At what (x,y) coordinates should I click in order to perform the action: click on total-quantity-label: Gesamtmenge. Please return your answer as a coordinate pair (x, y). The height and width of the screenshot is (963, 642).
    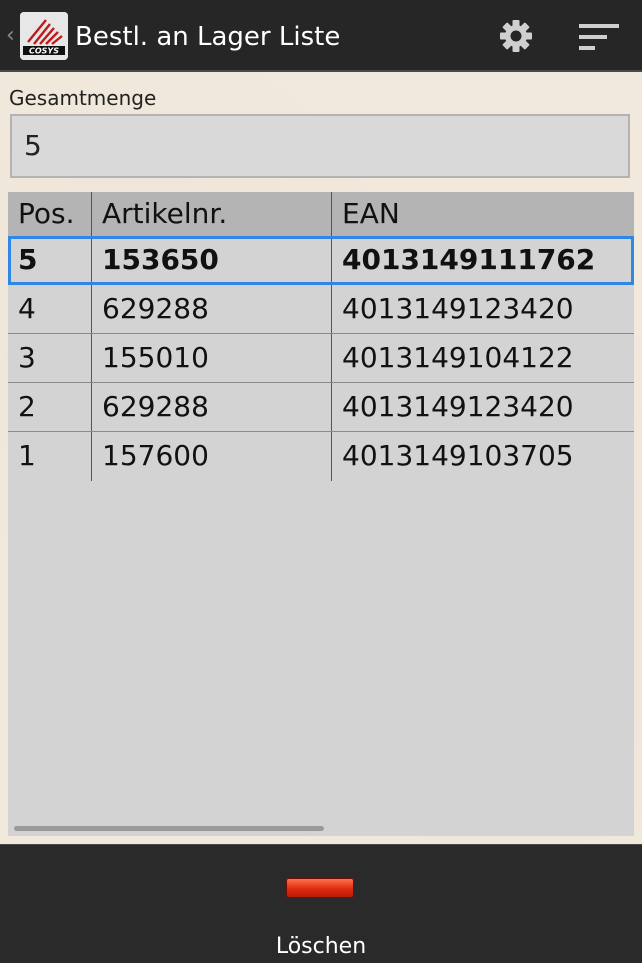
    Looking at the image, I should click on (83, 98).